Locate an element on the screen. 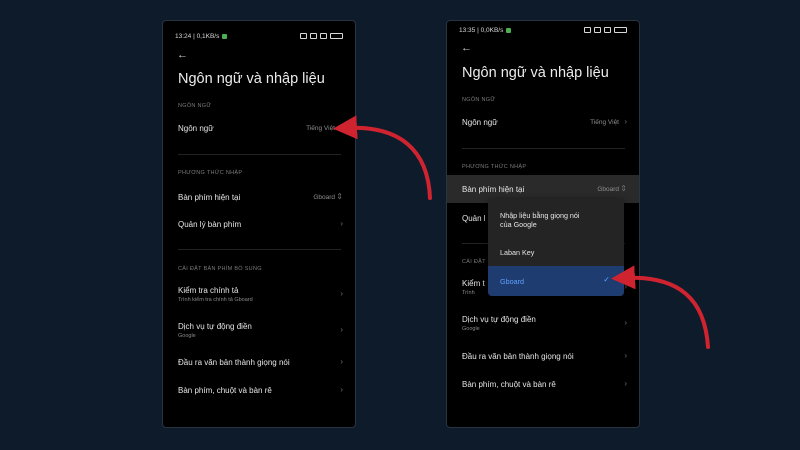  section-header-extra: CÀI ĐẶT is located at coordinates (474, 262).